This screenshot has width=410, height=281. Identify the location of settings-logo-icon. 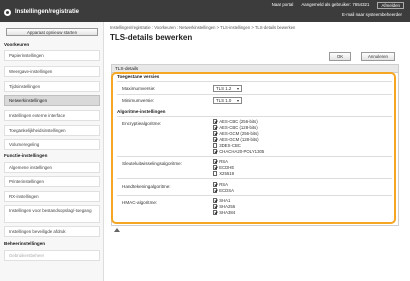
(7, 12).